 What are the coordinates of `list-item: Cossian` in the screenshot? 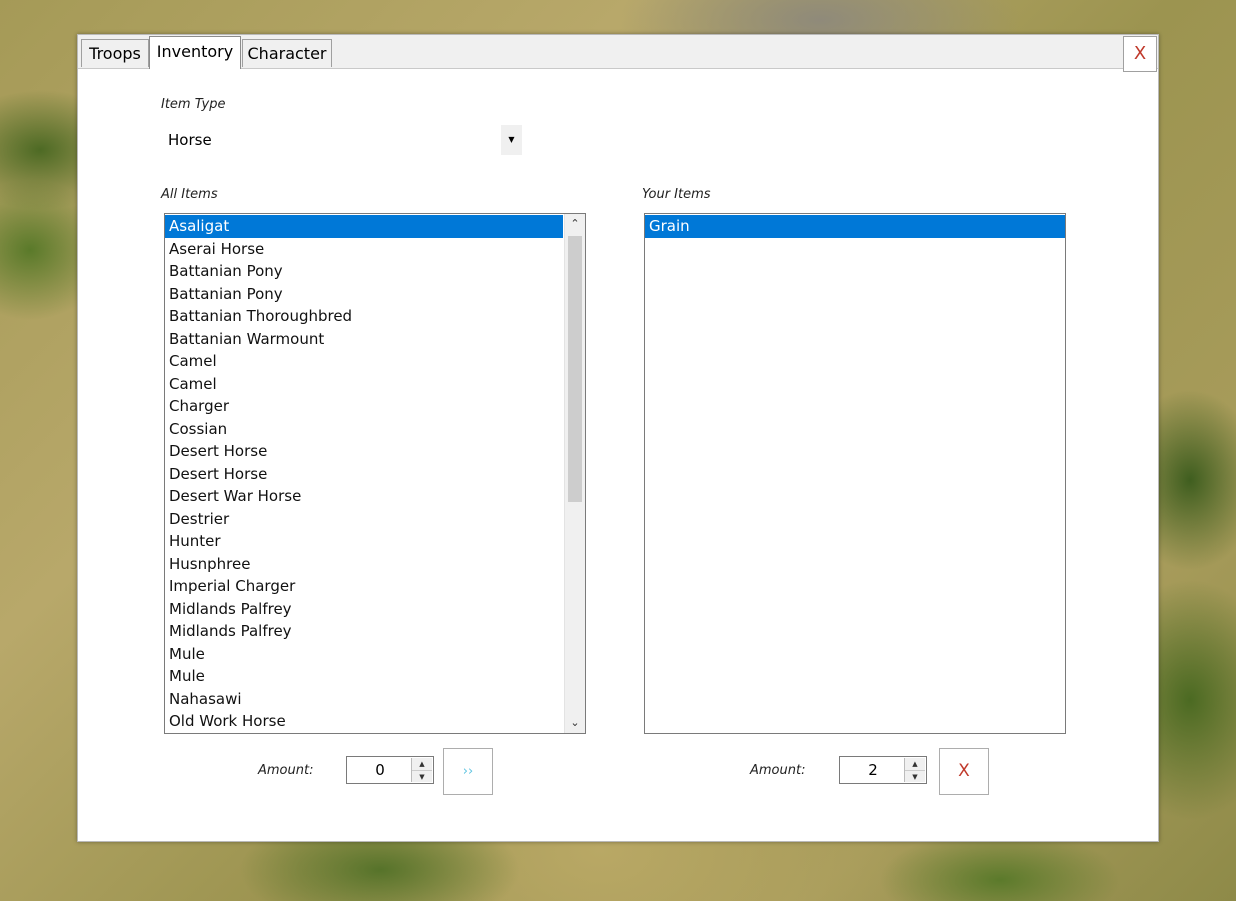 It's located at (364, 429).